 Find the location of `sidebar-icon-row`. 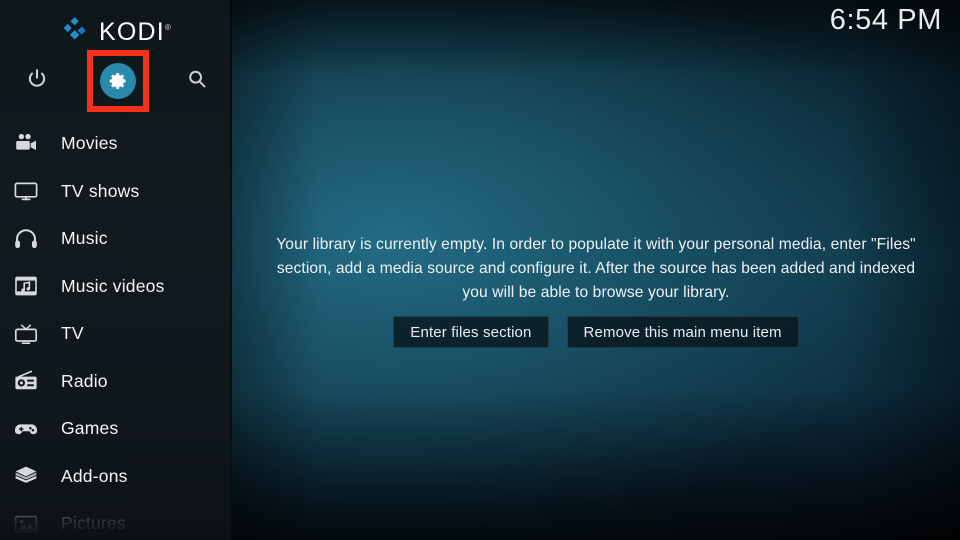

sidebar-icon-row is located at coordinates (116, 81).